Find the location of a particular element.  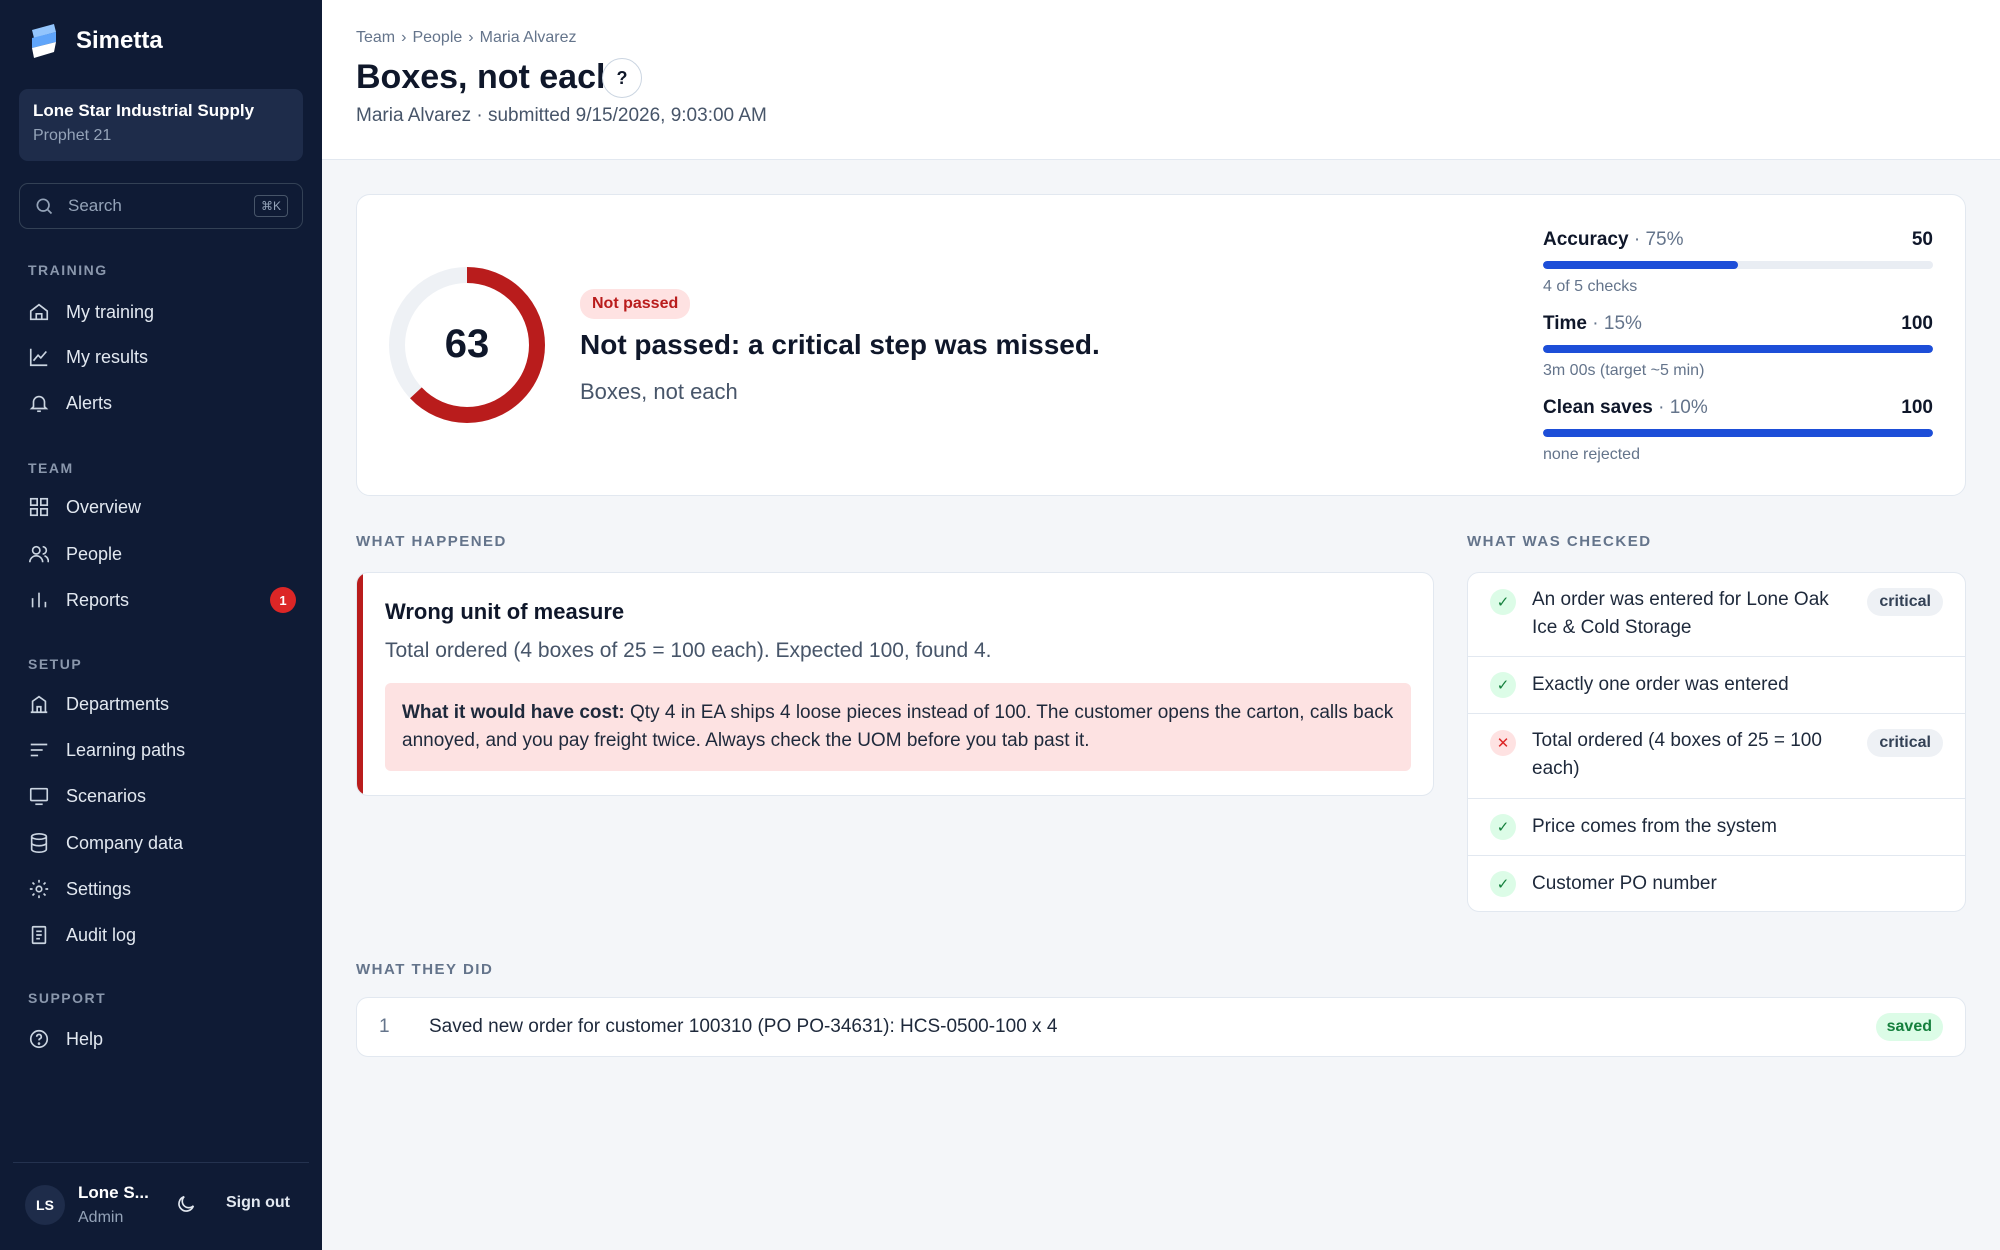

nav-label: Audit log is located at coordinates (101, 934).